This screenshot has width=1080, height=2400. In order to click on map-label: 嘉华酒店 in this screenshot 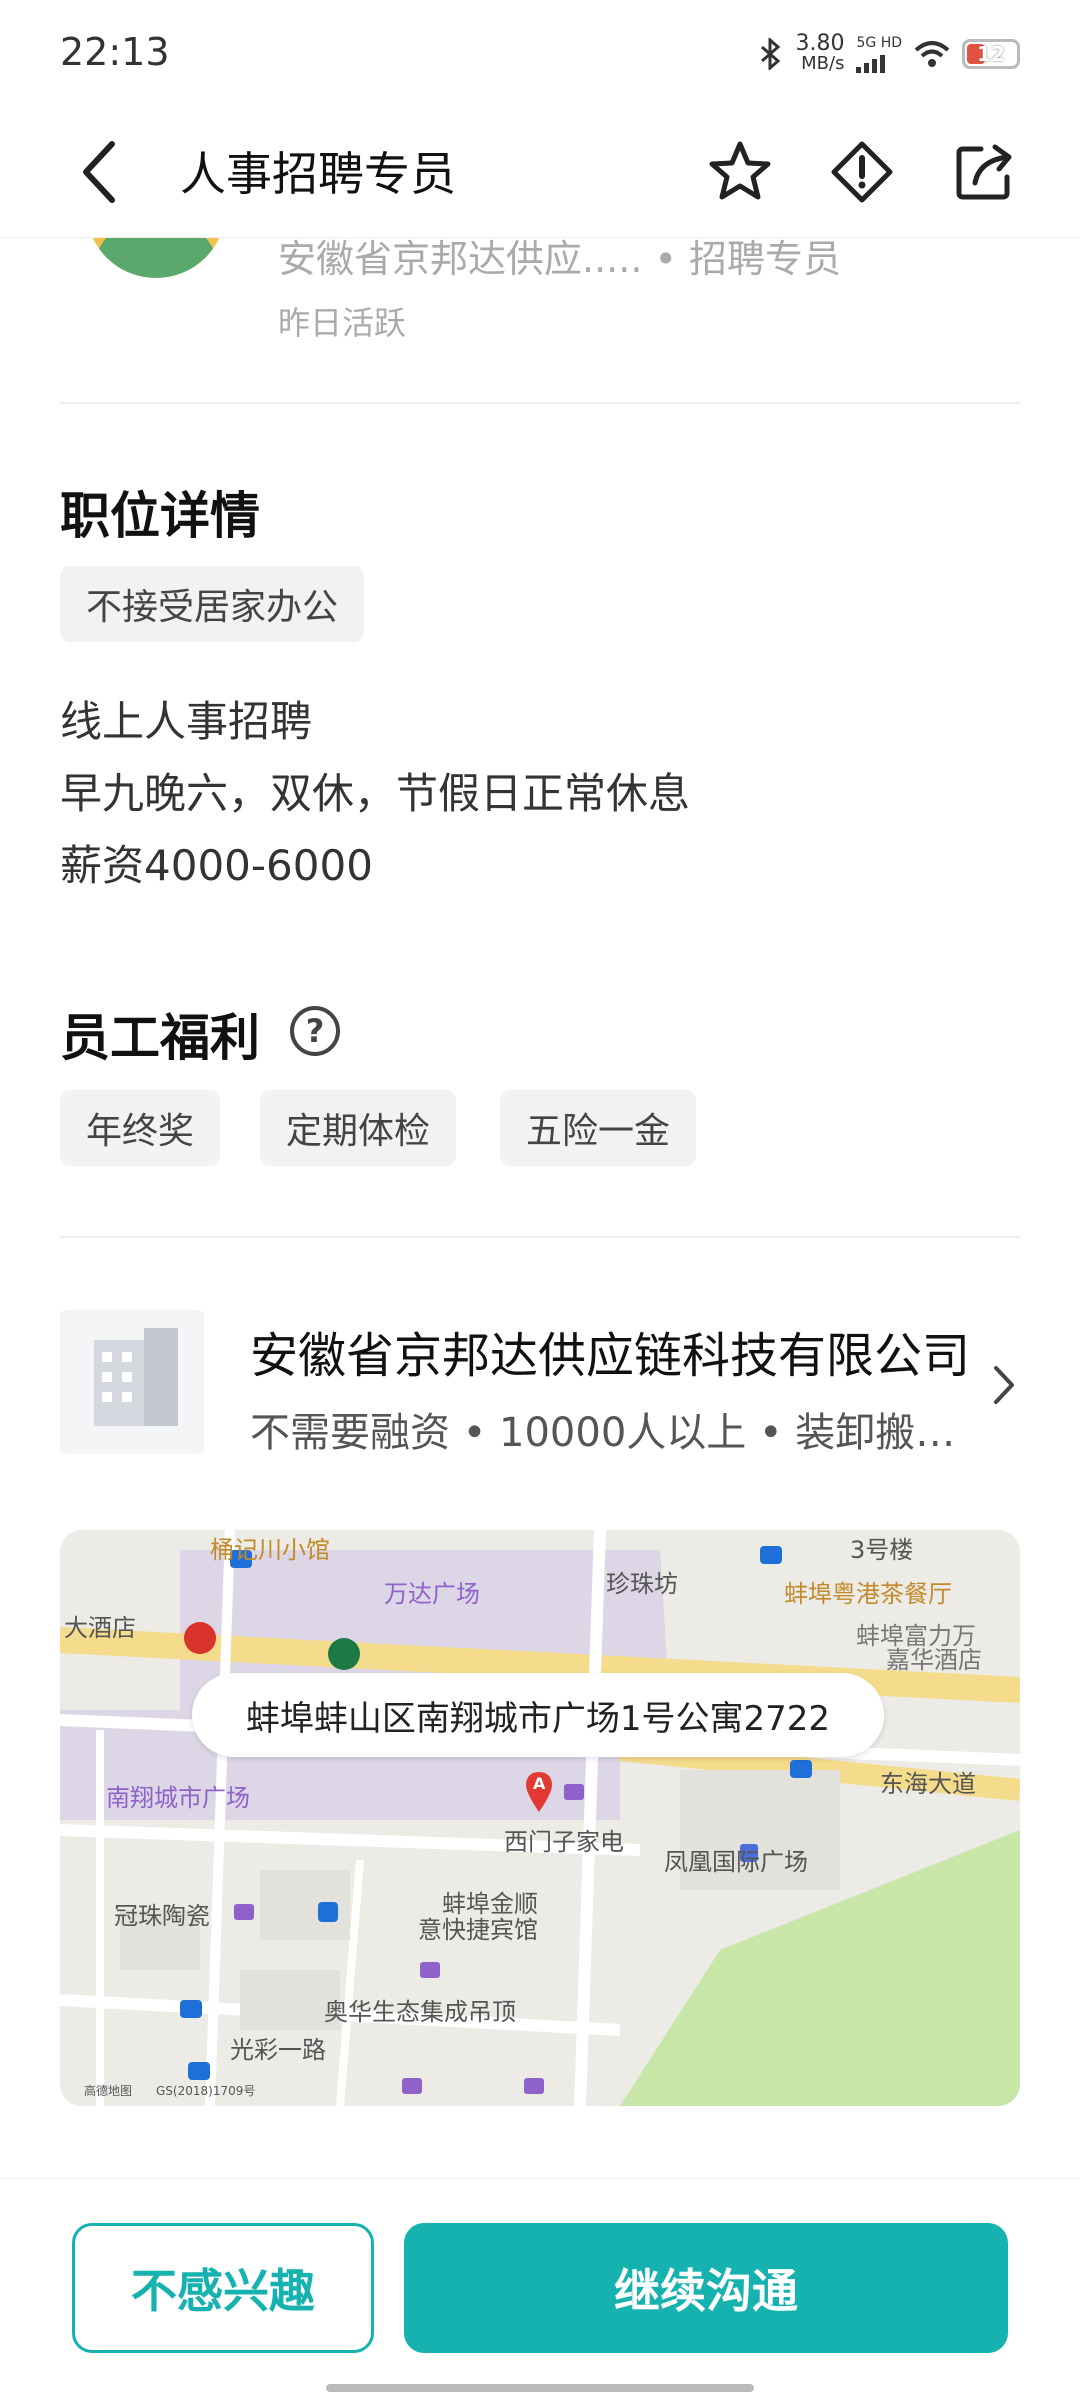, I will do `click(934, 1660)`.